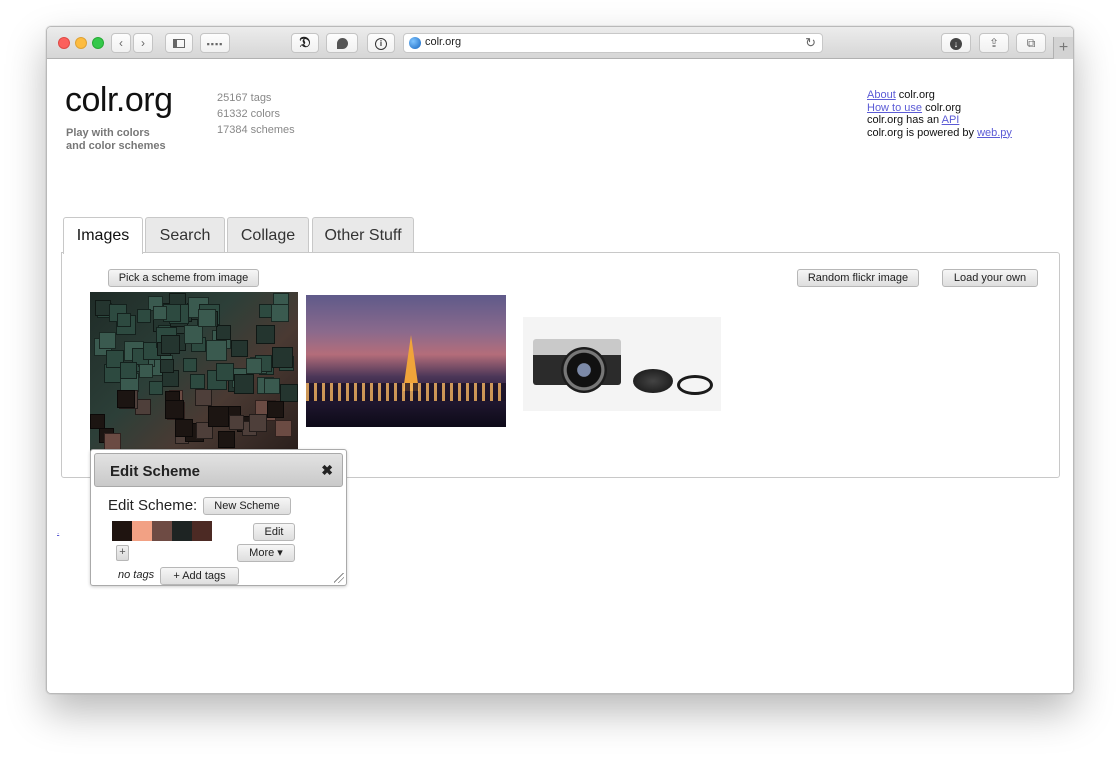 This screenshot has height=761, width=1120. I want to click on edit-button: Edit, so click(274, 532).